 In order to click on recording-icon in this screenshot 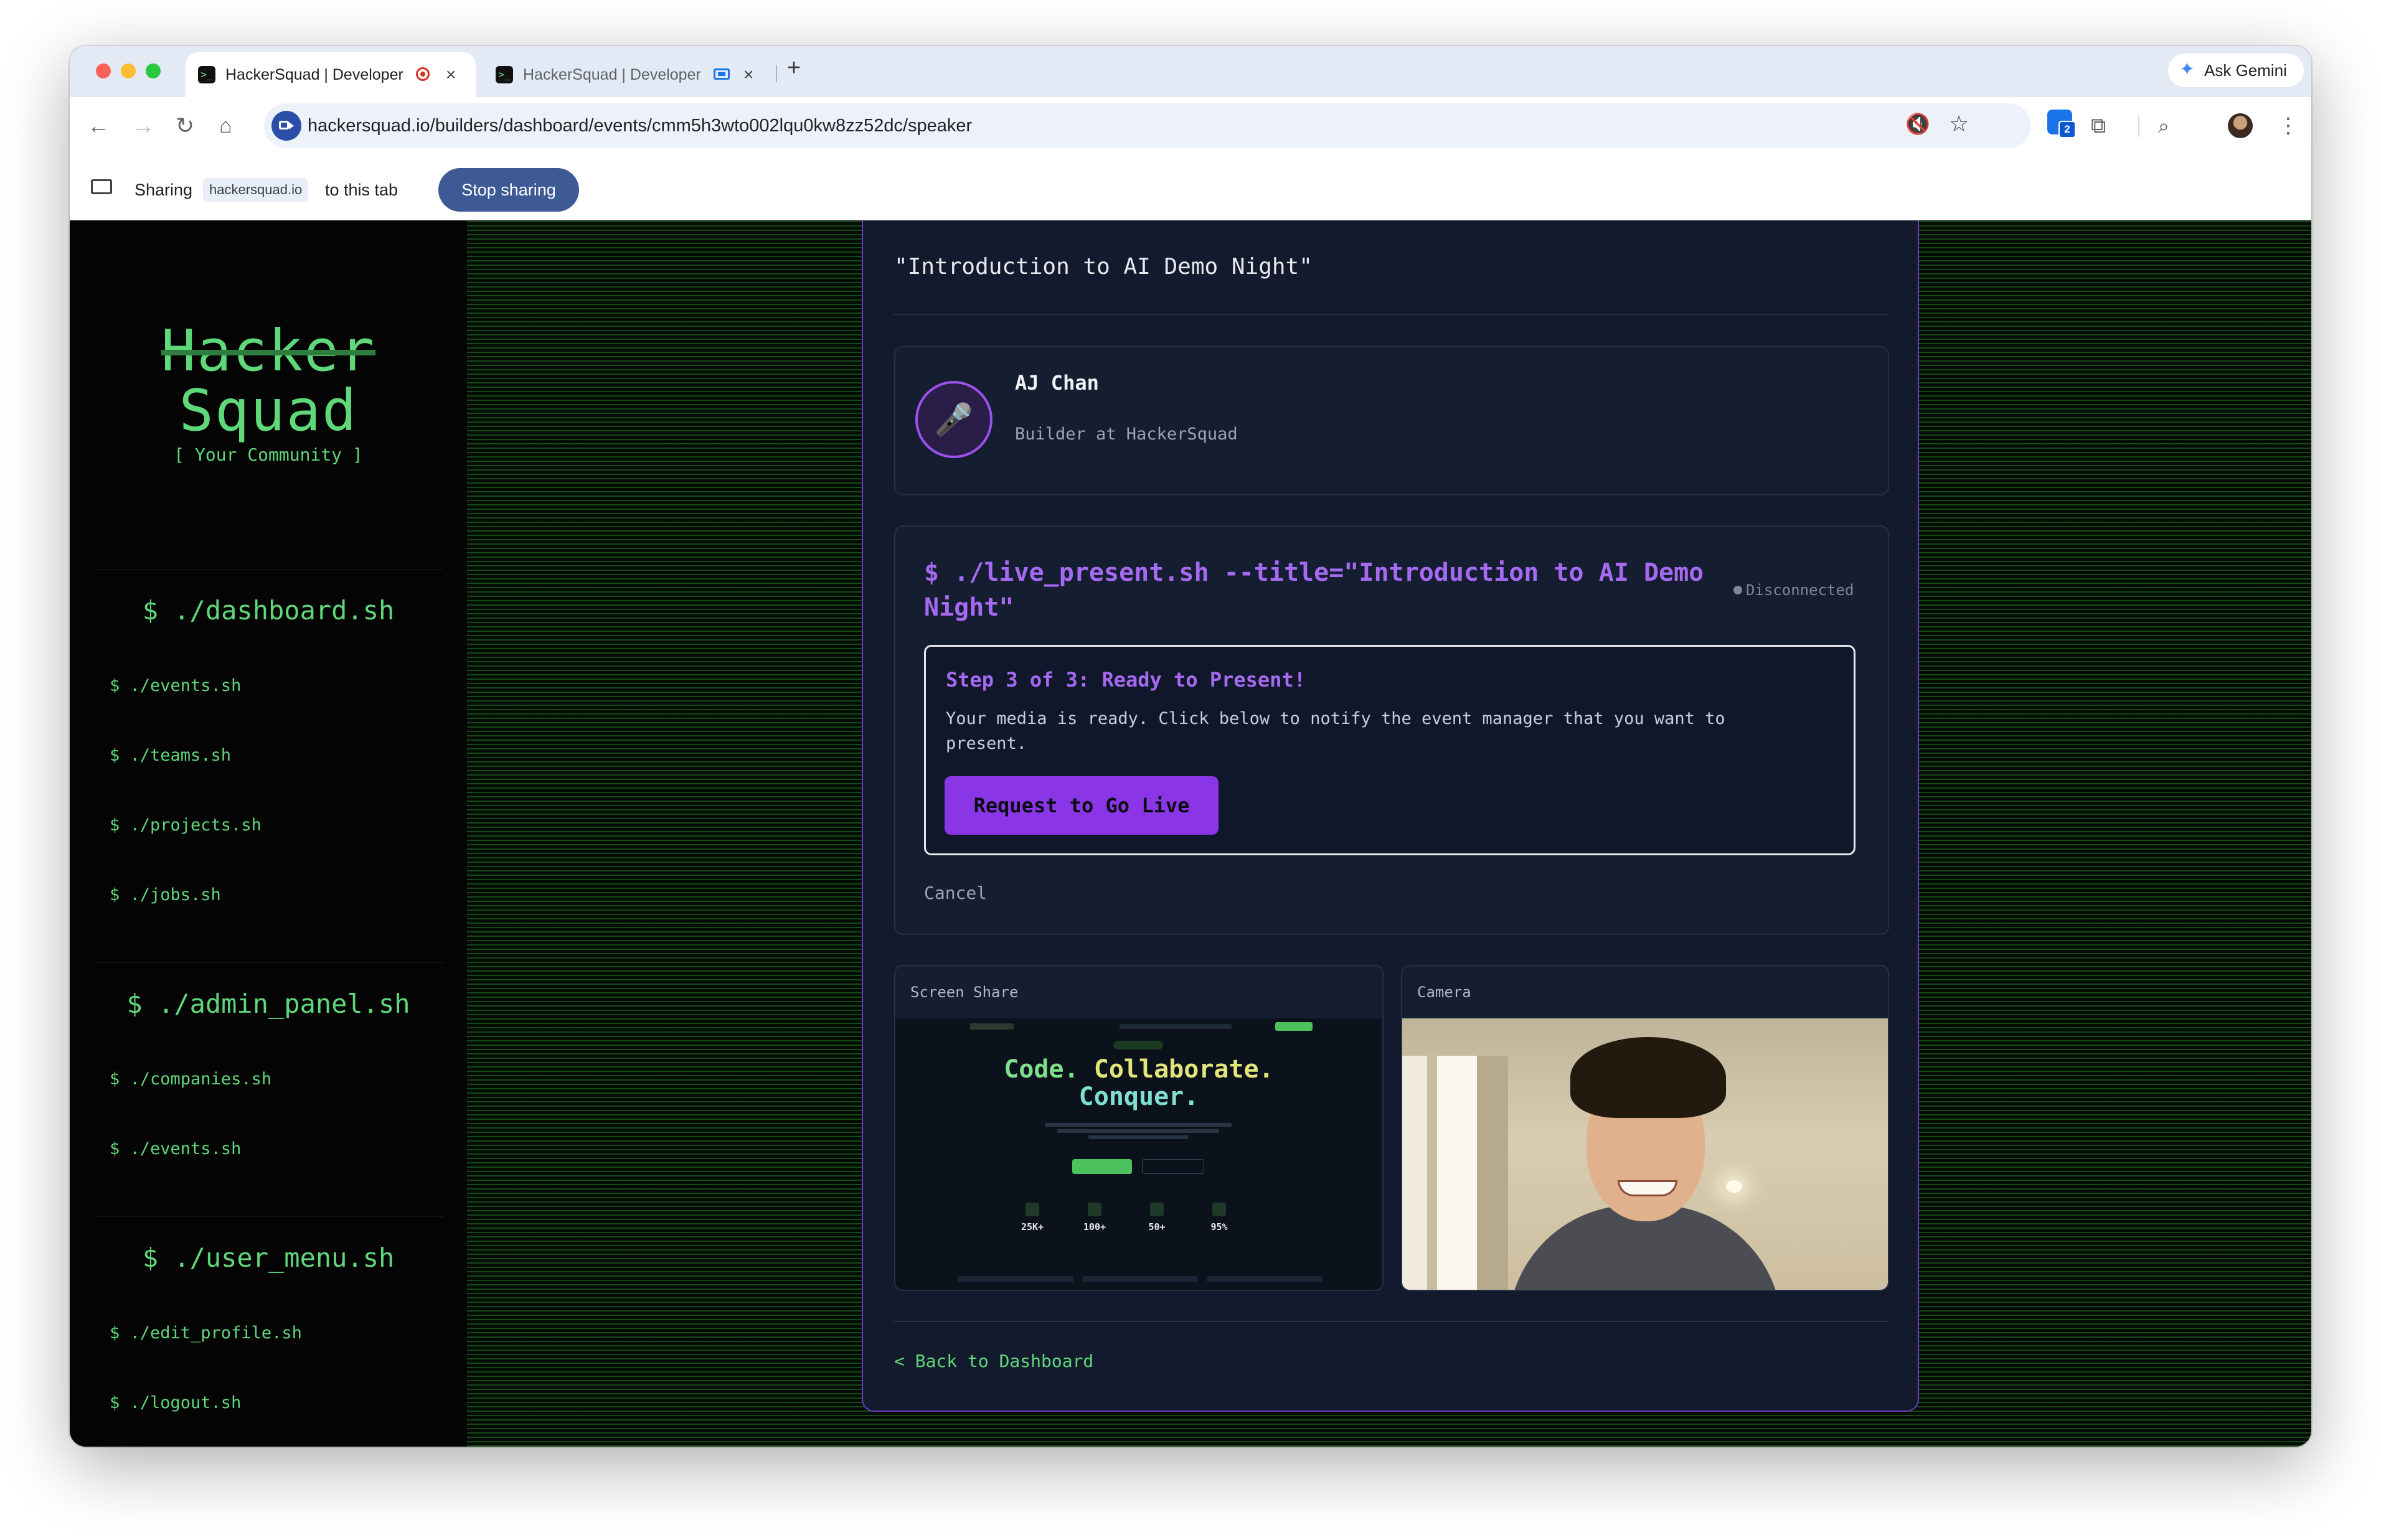, I will do `click(423, 74)`.